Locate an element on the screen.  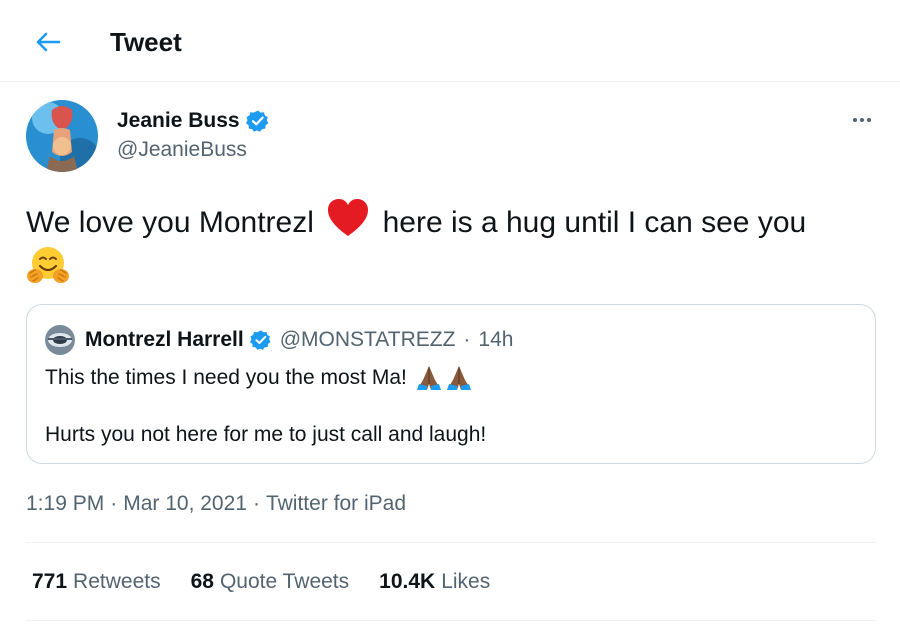
quoted-author-handle: @MONSTATREZZ is located at coordinates (368, 340).